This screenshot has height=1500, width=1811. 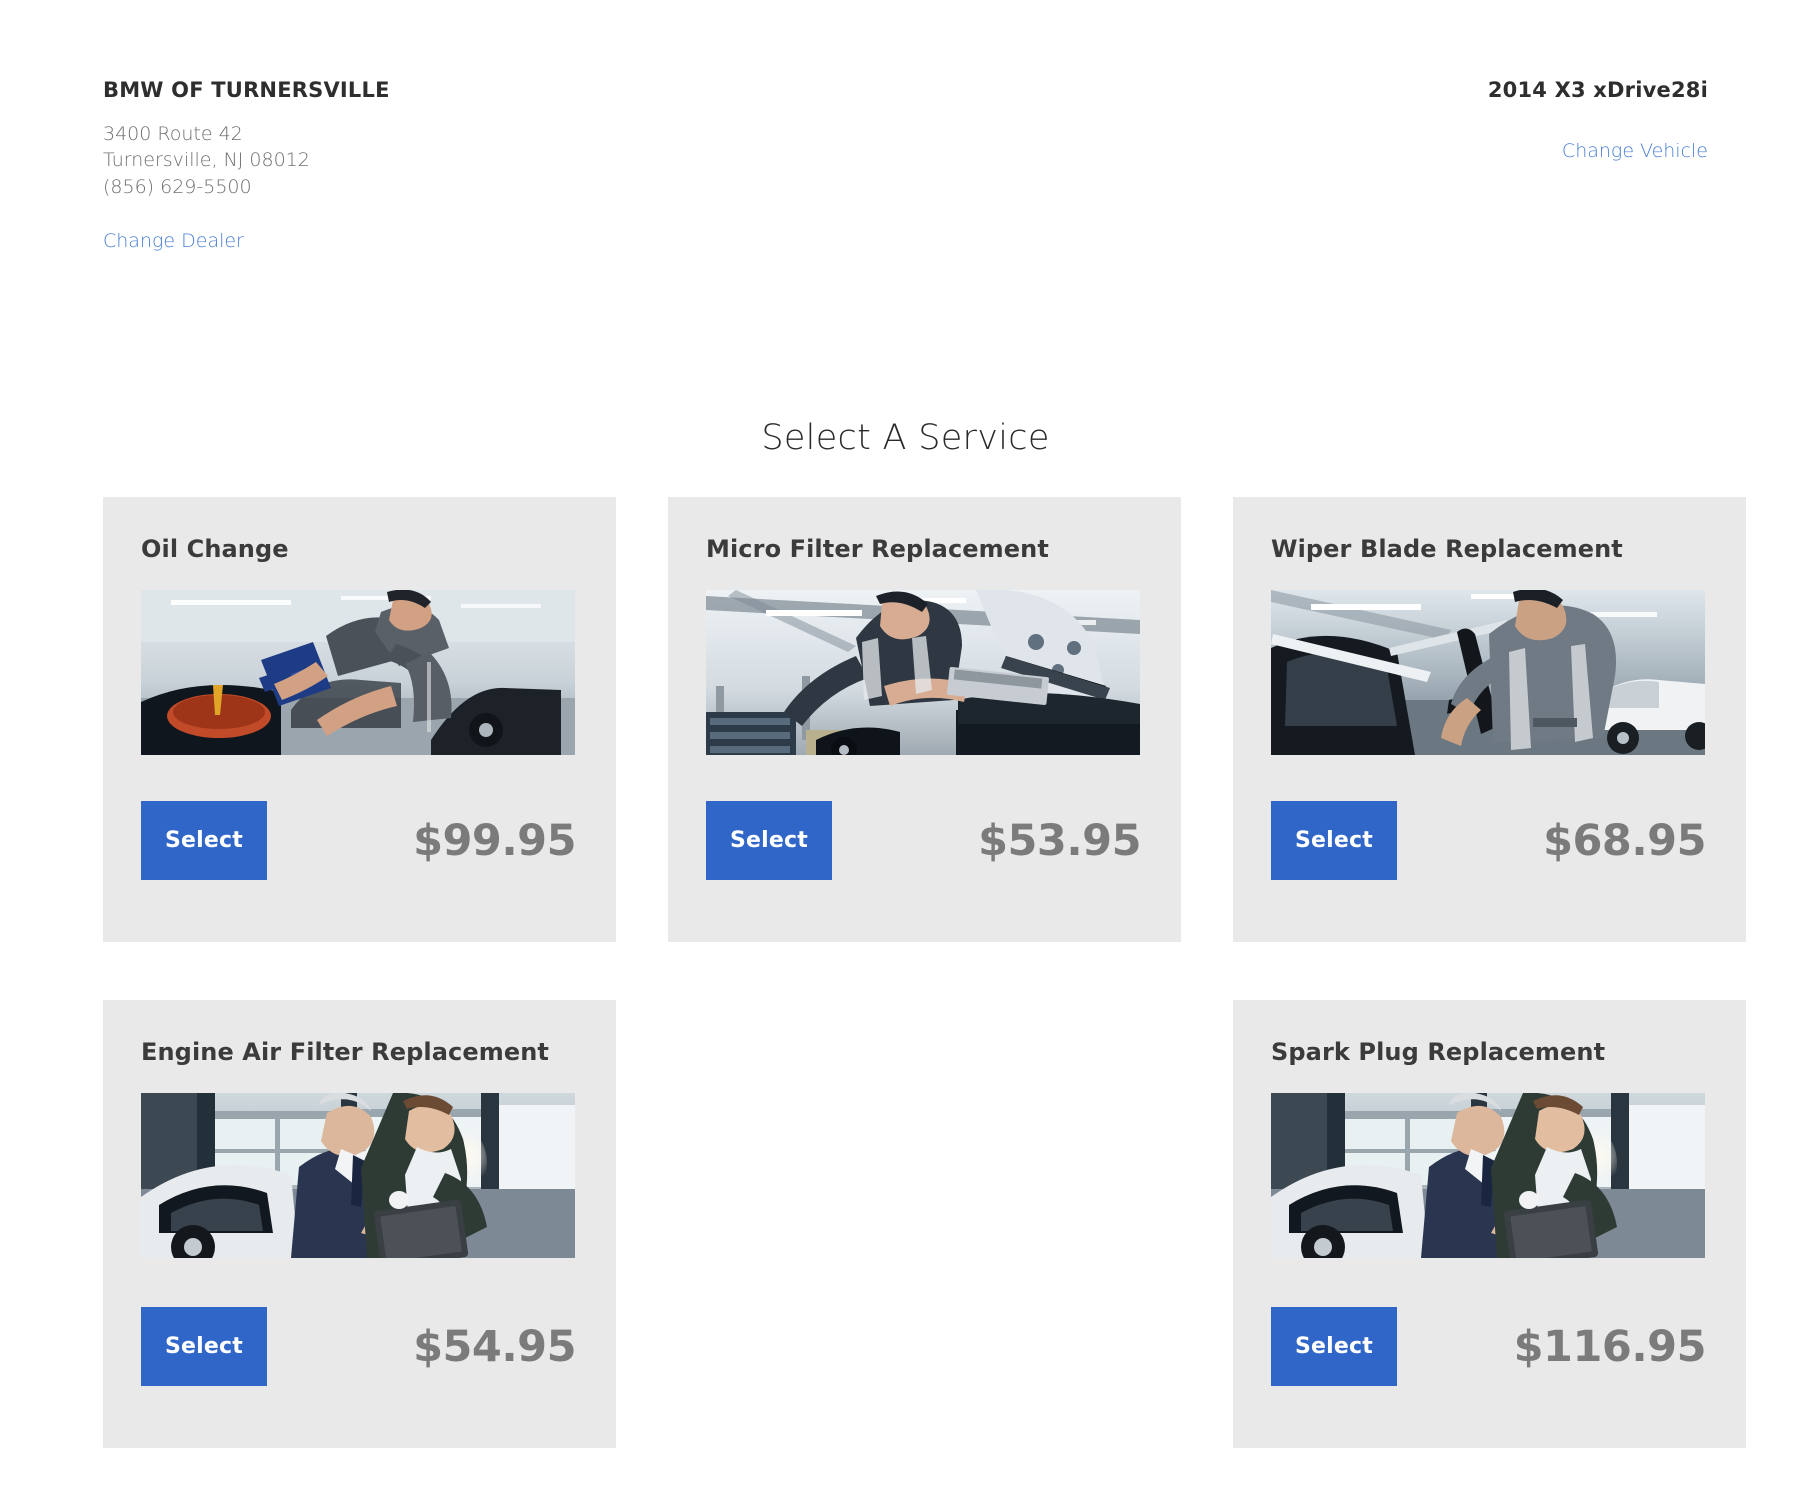 I want to click on service-title: Engine Air Filter Replacement, so click(x=345, y=1052).